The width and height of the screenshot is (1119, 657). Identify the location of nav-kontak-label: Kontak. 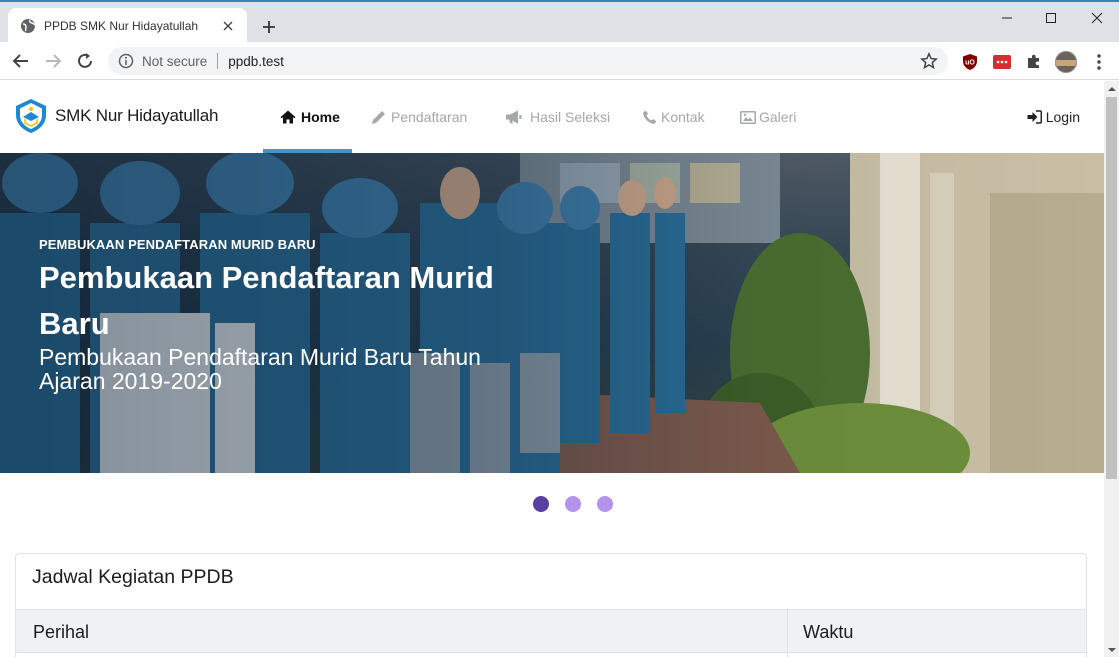
(683, 117).